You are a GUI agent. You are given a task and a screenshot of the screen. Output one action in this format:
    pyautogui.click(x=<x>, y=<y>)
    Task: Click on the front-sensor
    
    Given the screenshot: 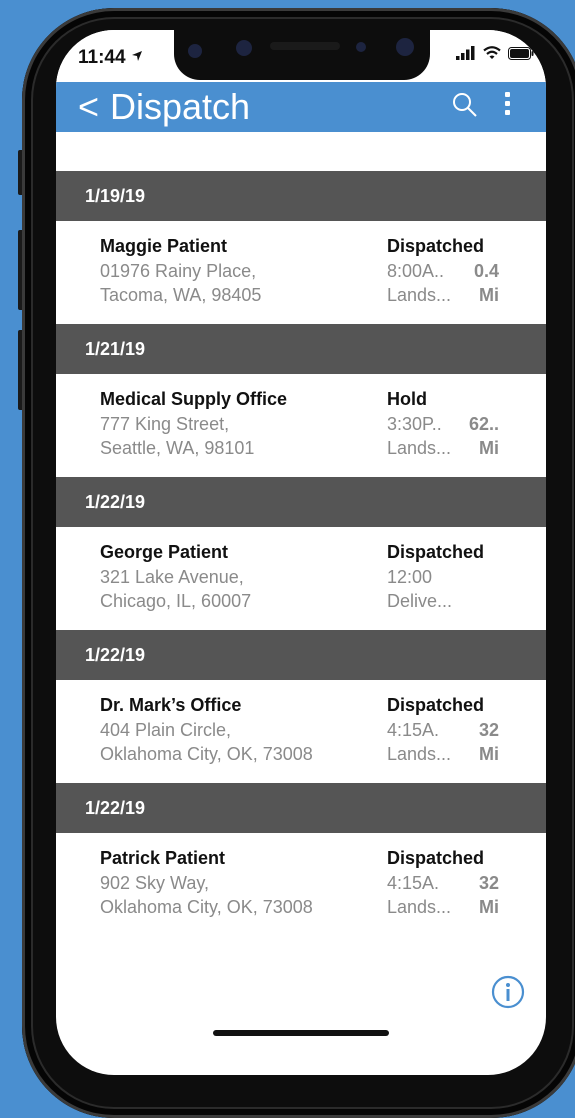 What is the action you would take?
    pyautogui.click(x=195, y=51)
    